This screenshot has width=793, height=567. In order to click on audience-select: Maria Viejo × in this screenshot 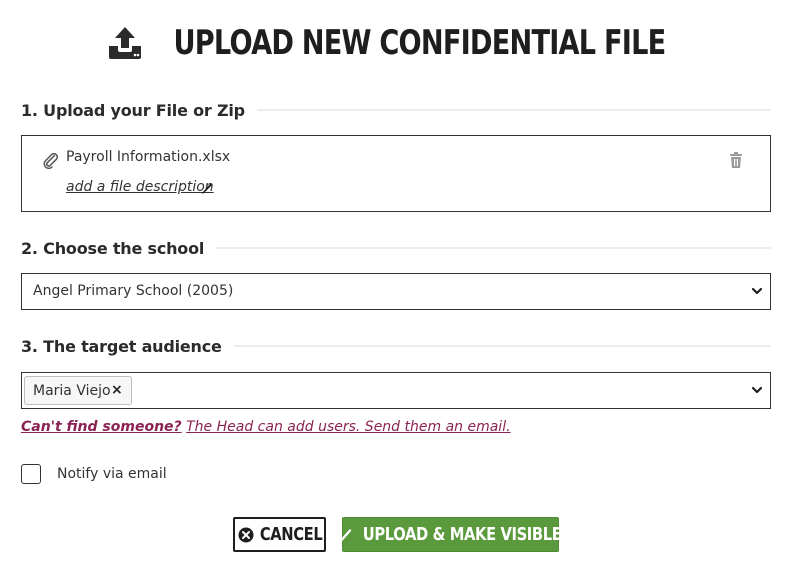, I will do `click(396, 390)`.